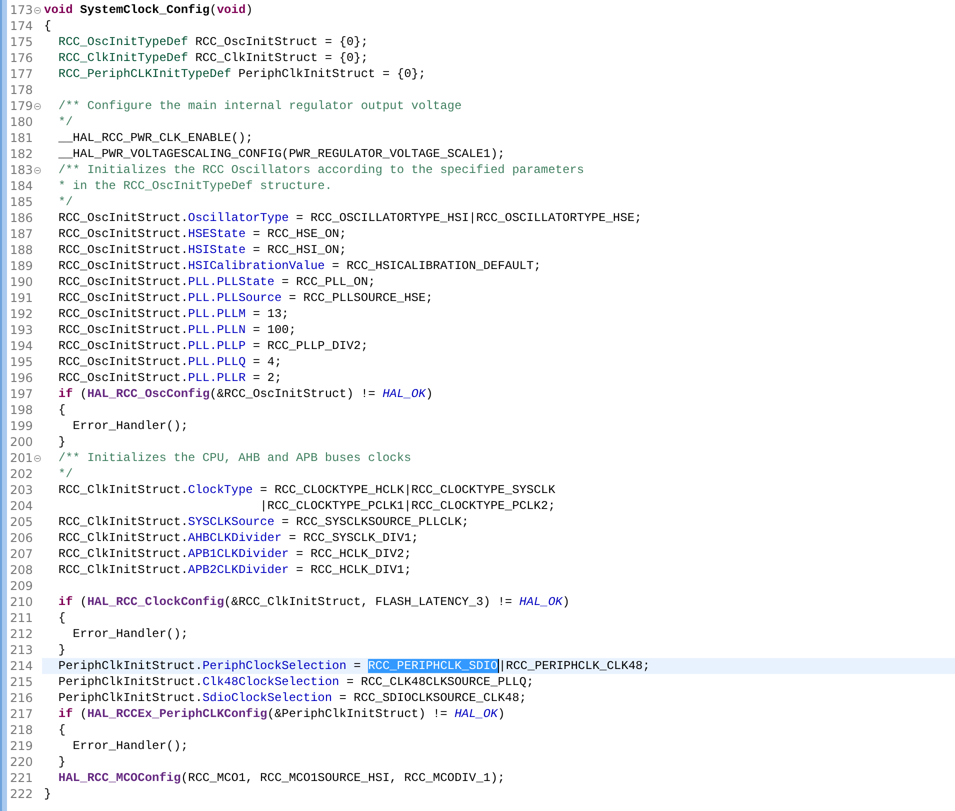 This screenshot has height=811, width=955. What do you see at coordinates (21, 634) in the screenshot?
I see `line-number: 212` at bounding box center [21, 634].